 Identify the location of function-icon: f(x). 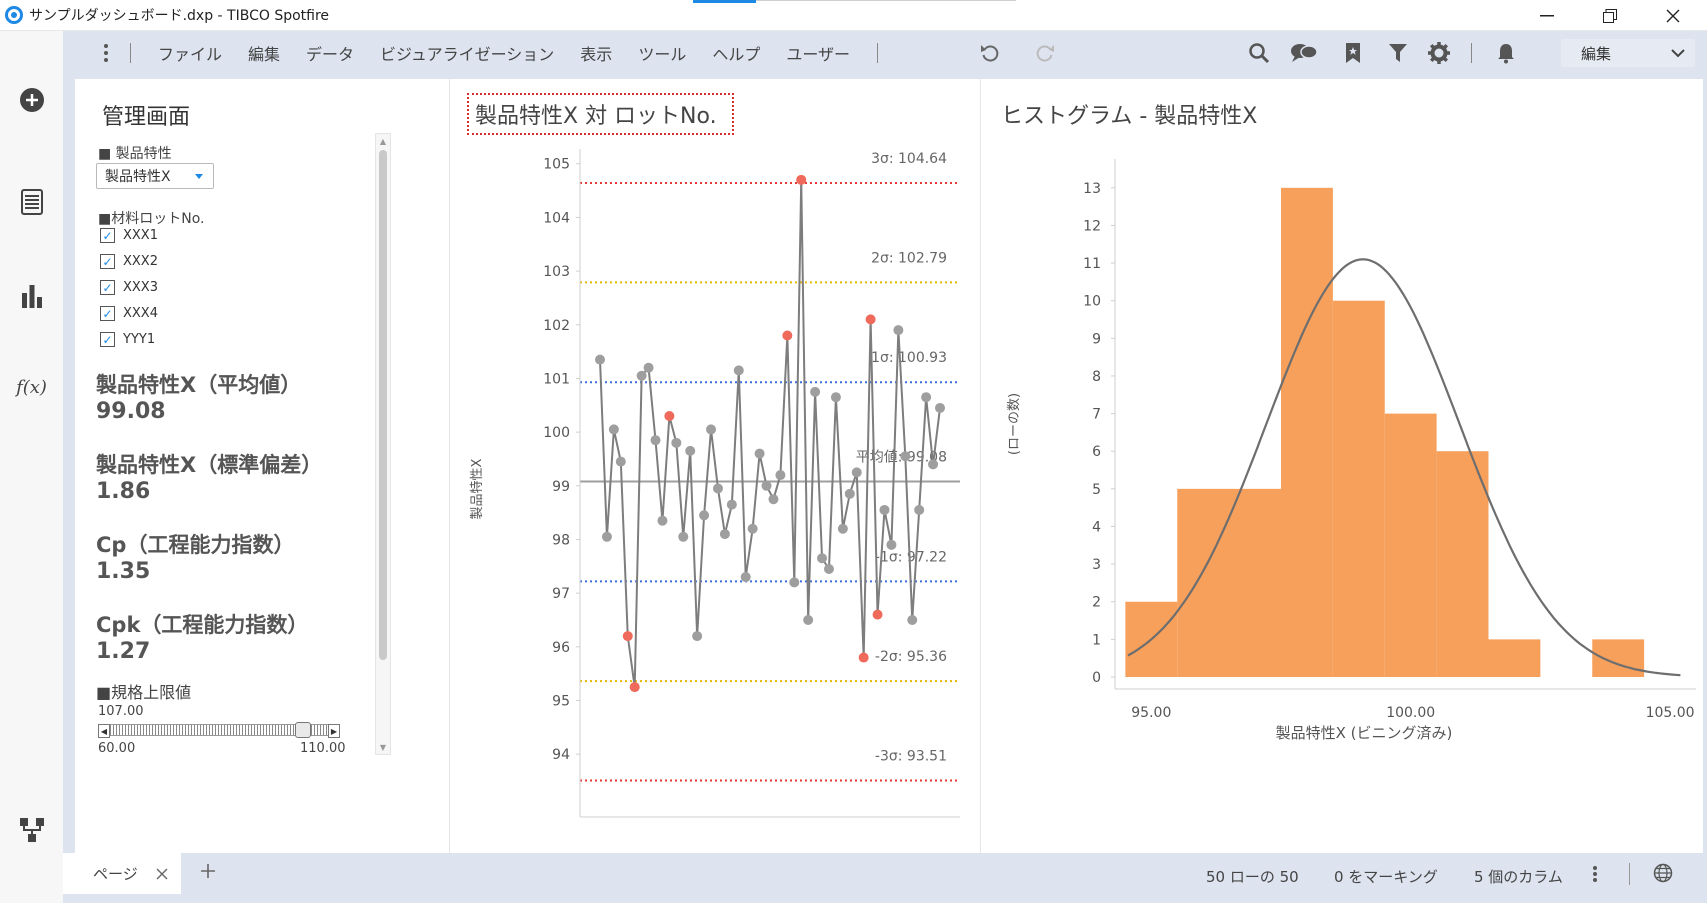
(31, 387).